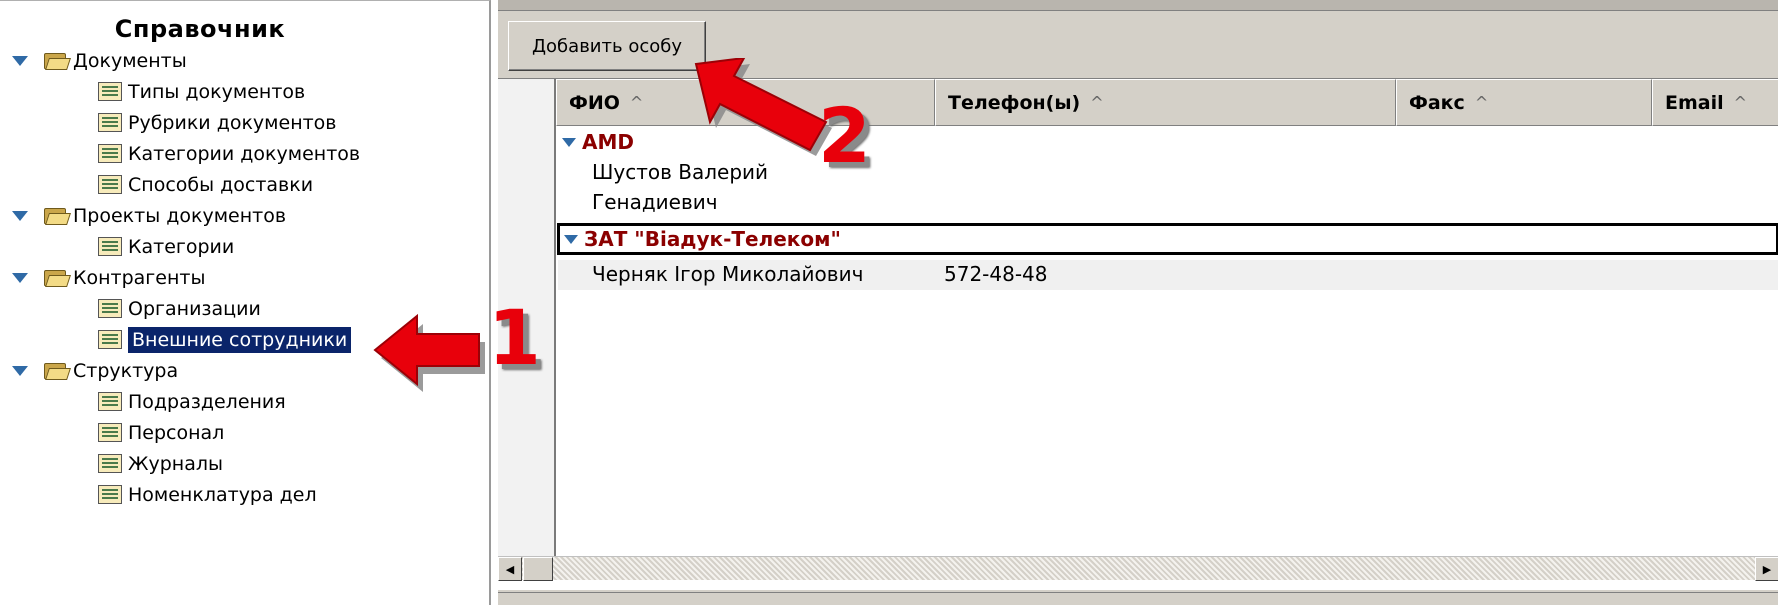 This screenshot has height=605, width=1778. Describe the element at coordinates (655, 202) in the screenshot. I see `cell-fio-continued: Генадиевич` at that location.